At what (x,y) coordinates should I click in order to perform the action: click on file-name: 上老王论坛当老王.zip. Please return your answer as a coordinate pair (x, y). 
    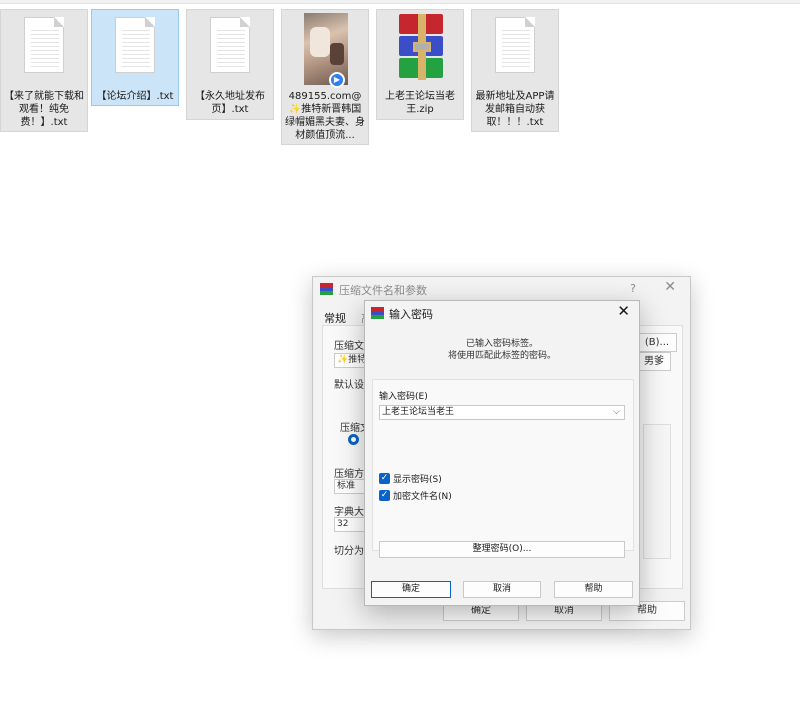
    Looking at the image, I should click on (420, 103).